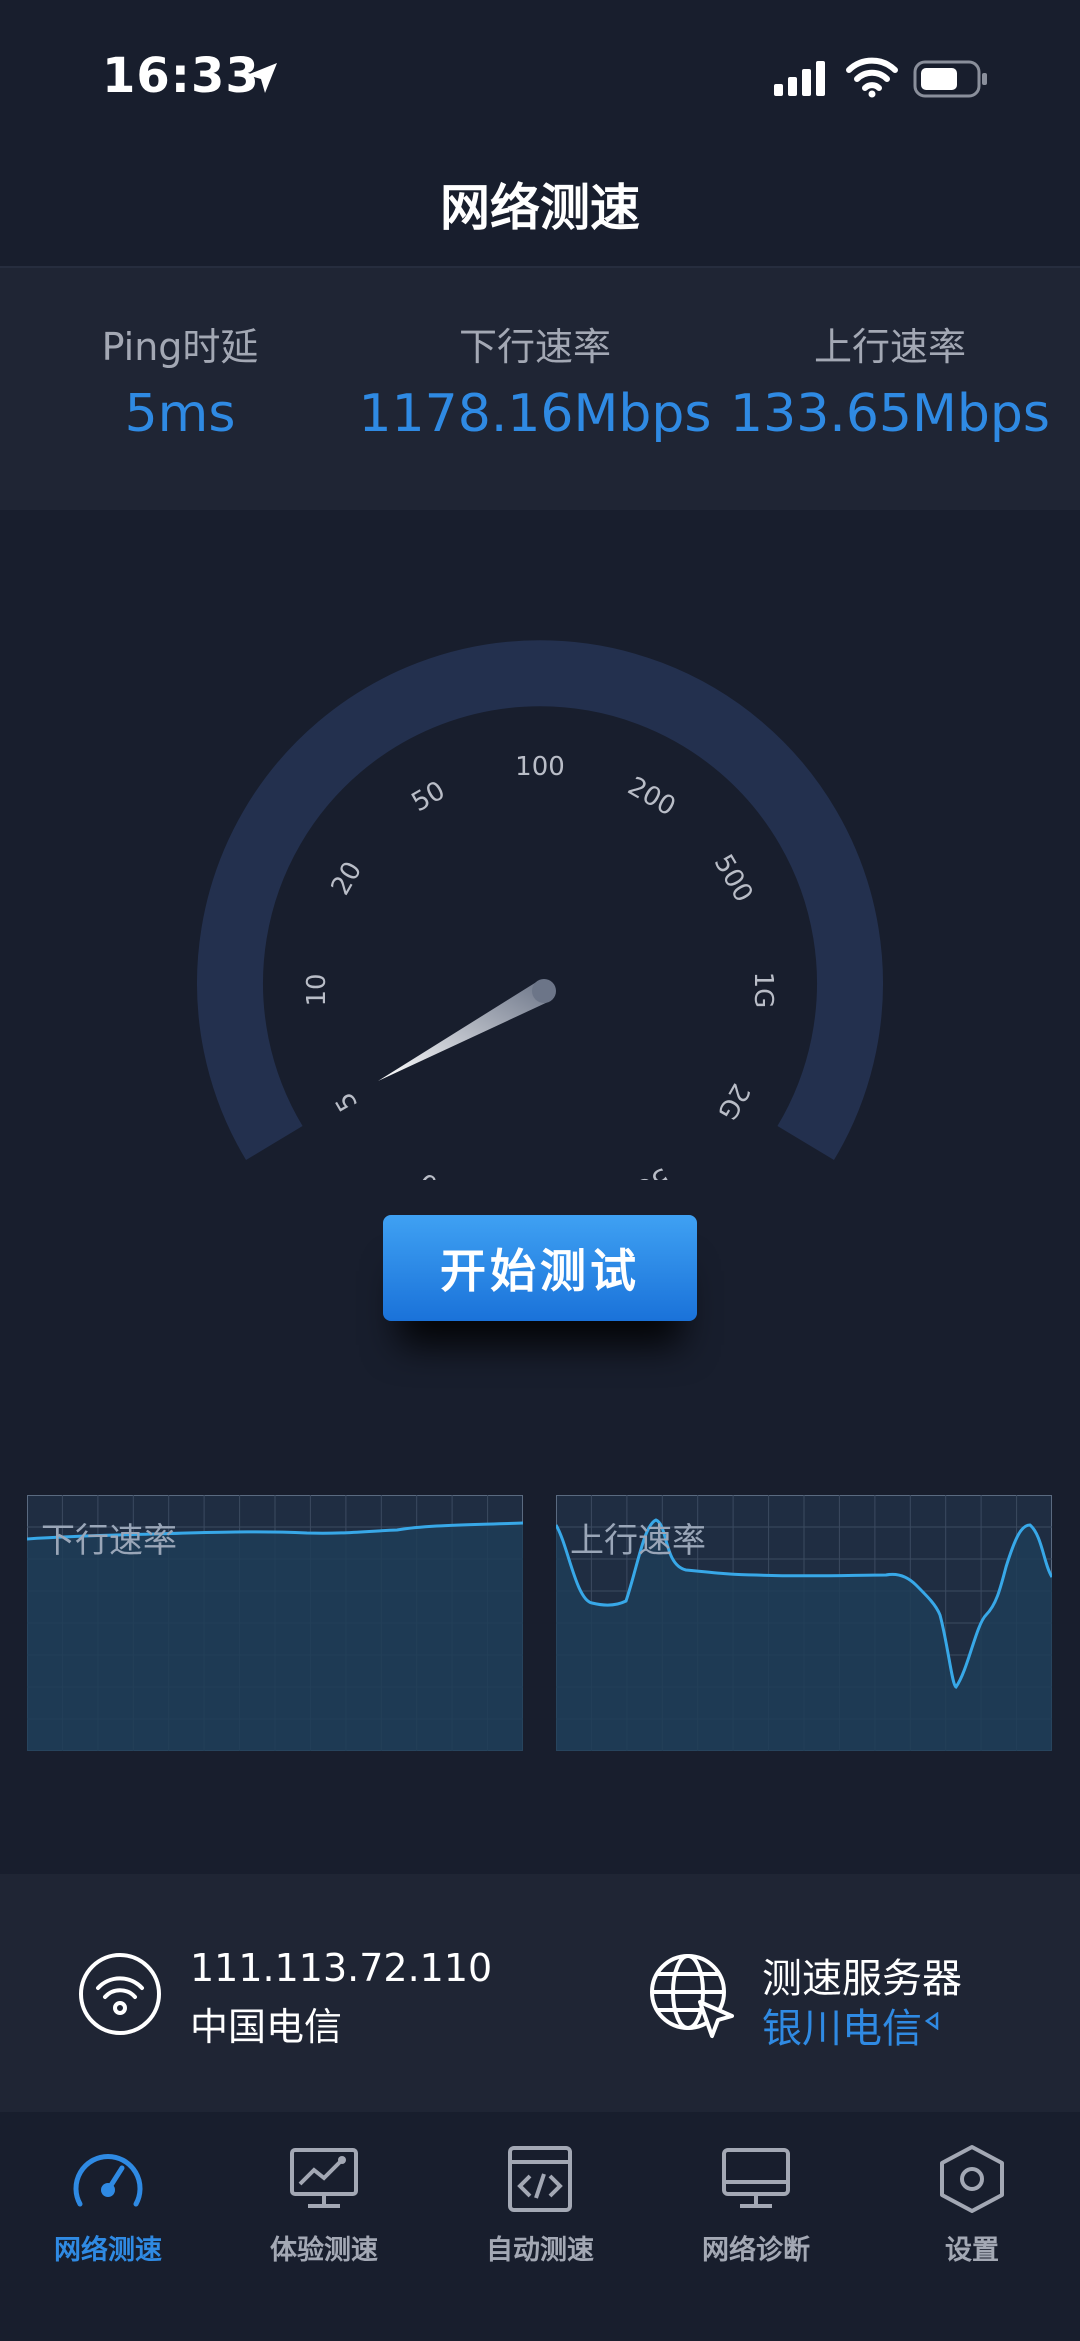 The height and width of the screenshot is (2341, 1080). I want to click on tab-speed-test-label: 网络测速, so click(108, 2250).